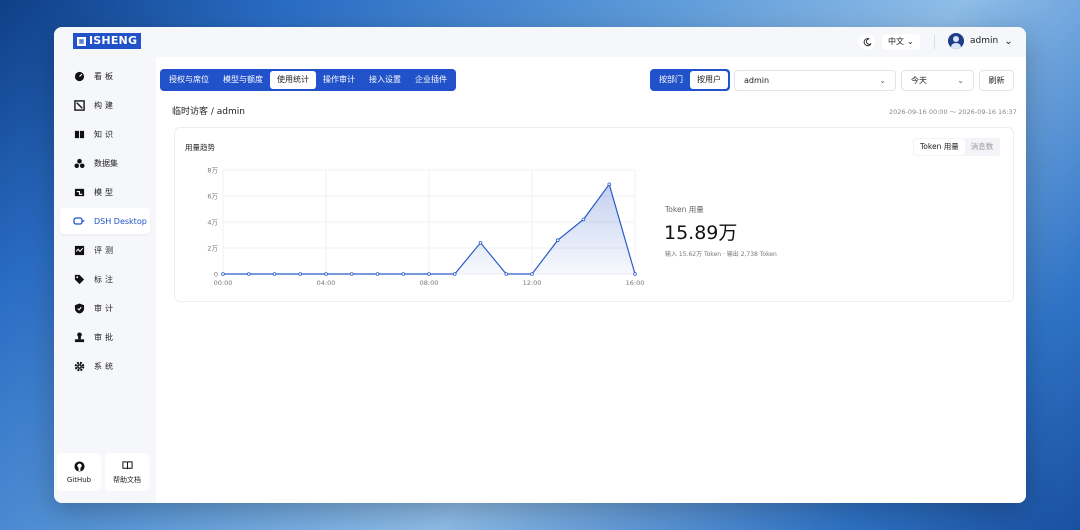 This screenshot has width=1080, height=530. I want to click on metric-token-option: Token 用量, so click(939, 147).